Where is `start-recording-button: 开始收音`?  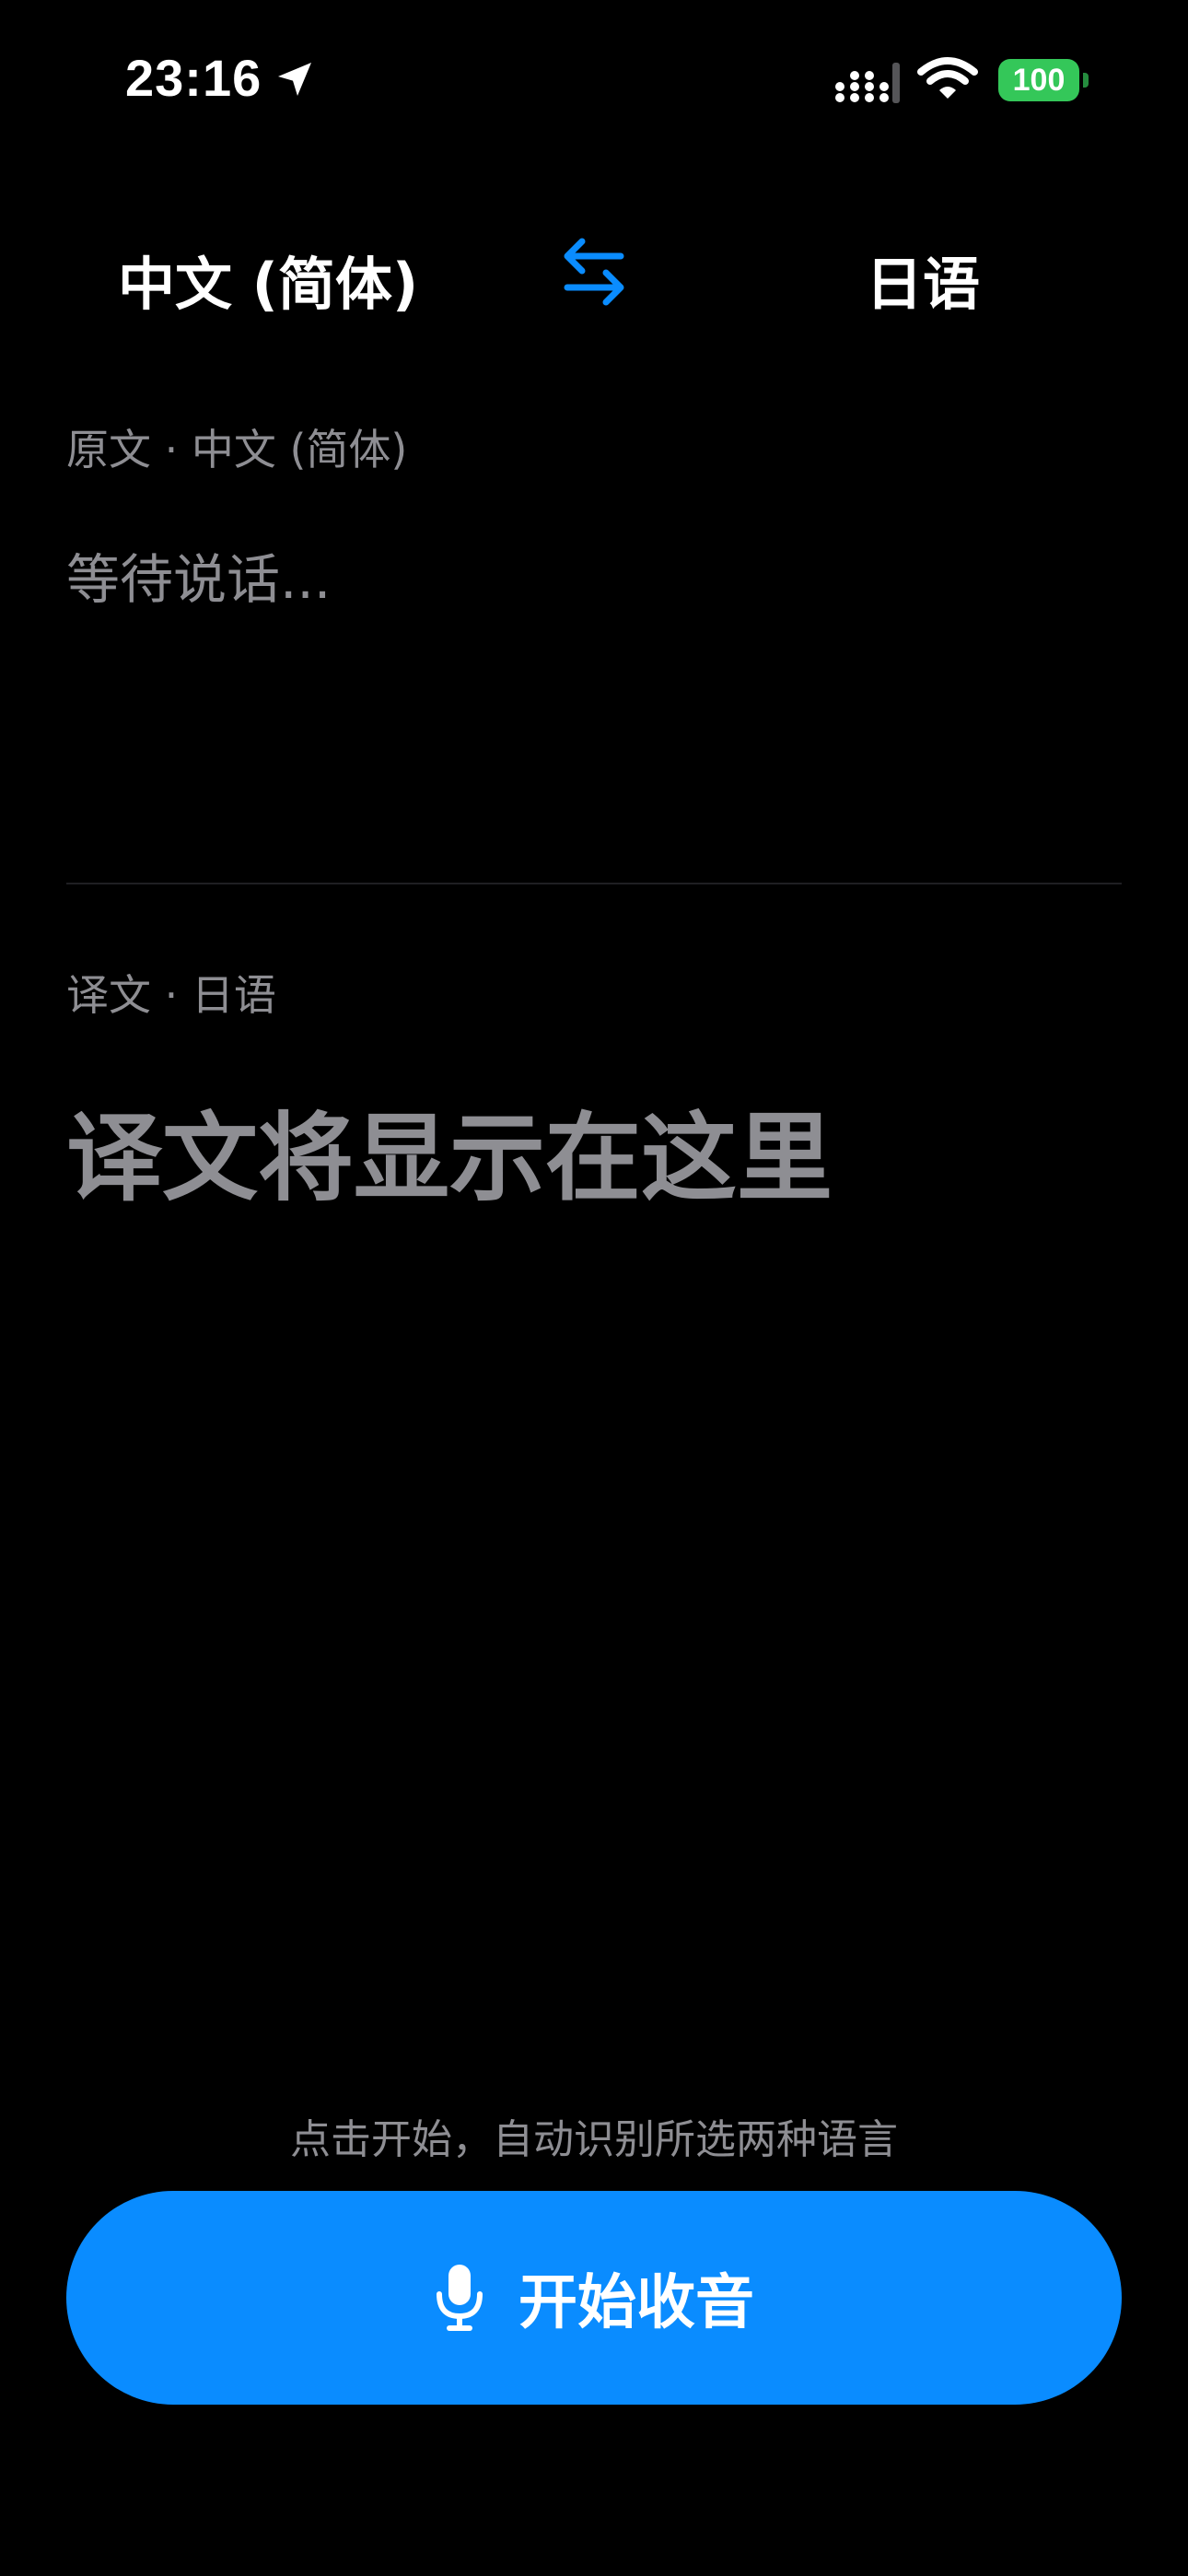
start-recording-button: 开始收音 is located at coordinates (594, 2298).